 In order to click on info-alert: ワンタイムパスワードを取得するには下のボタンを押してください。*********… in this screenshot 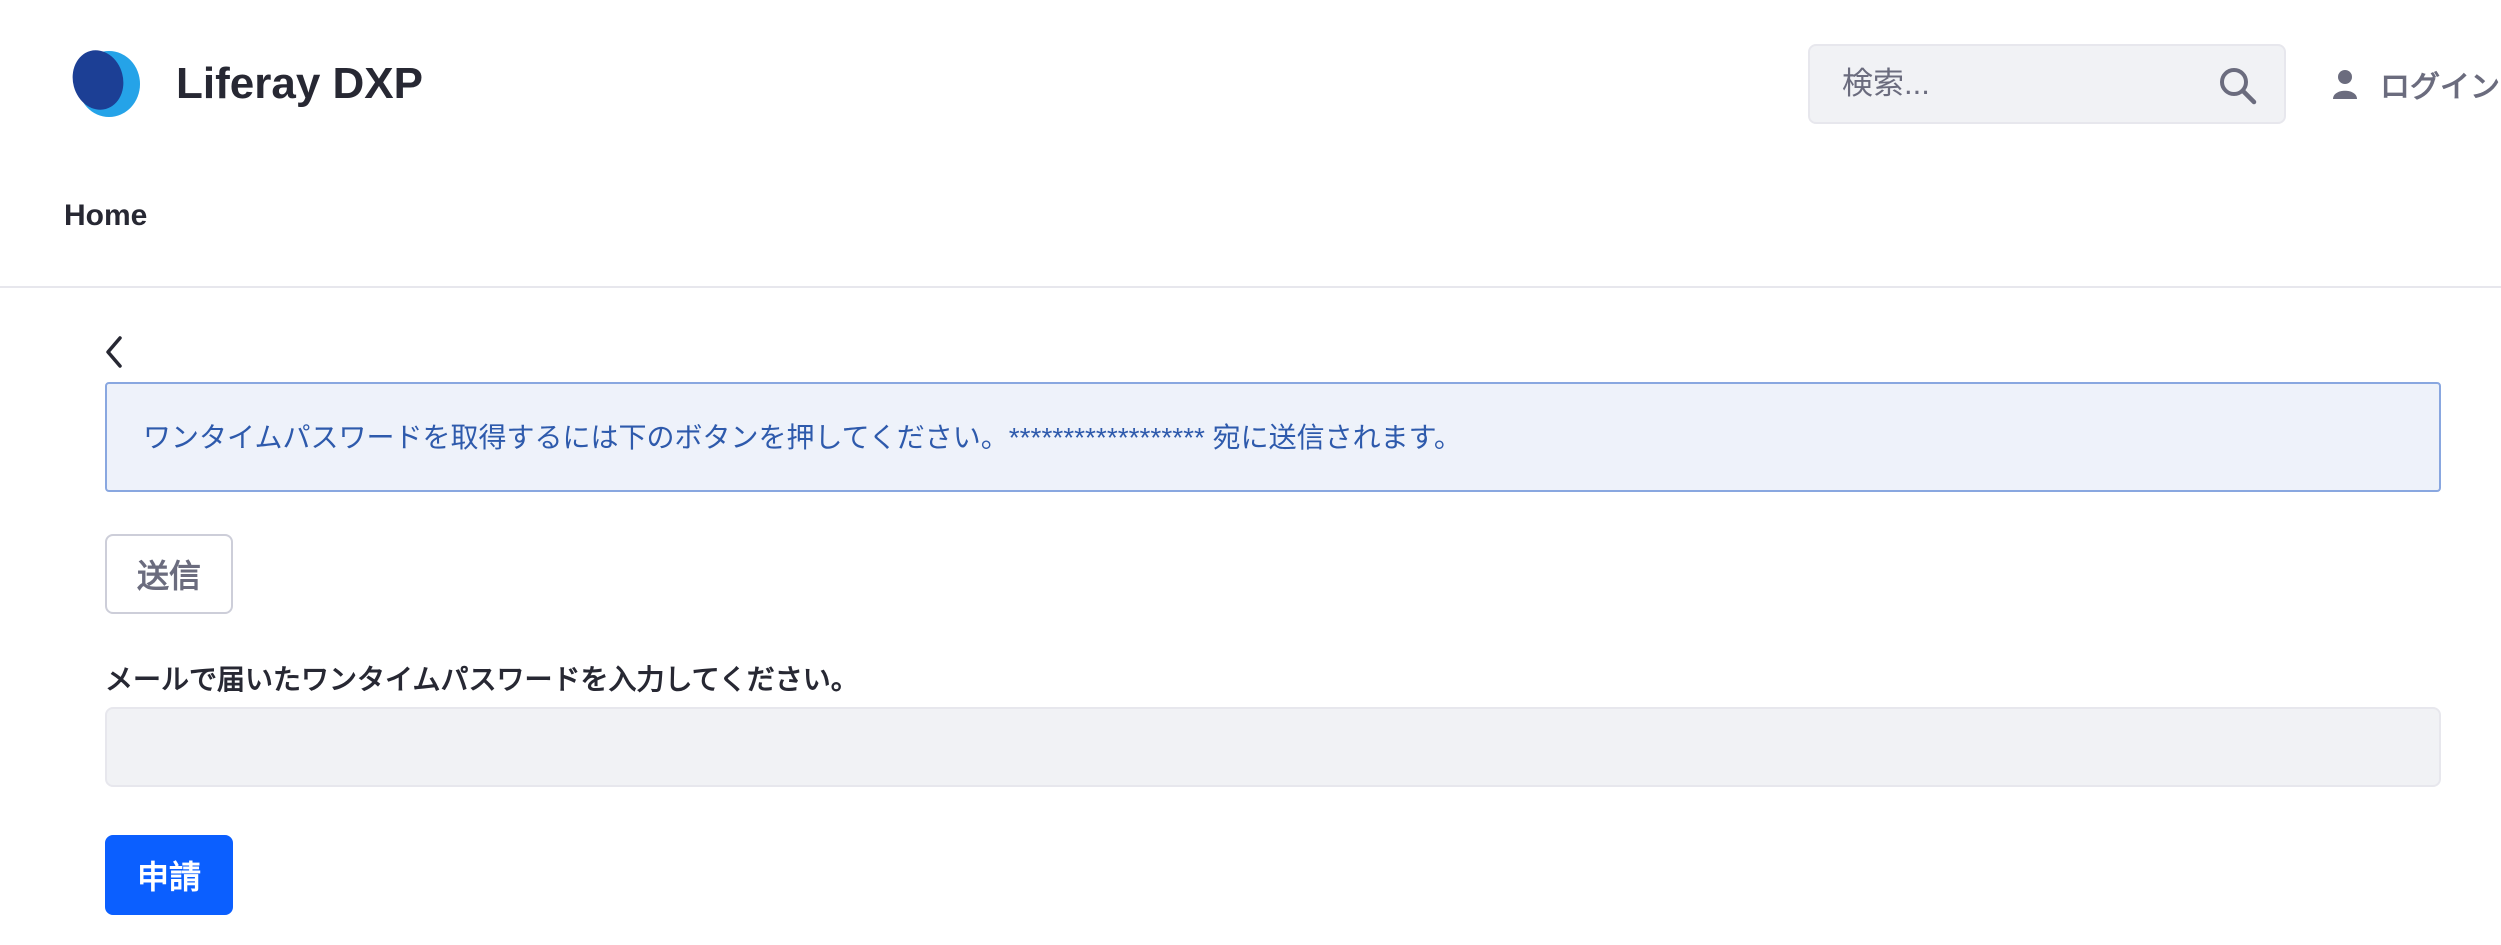, I will do `click(1273, 437)`.